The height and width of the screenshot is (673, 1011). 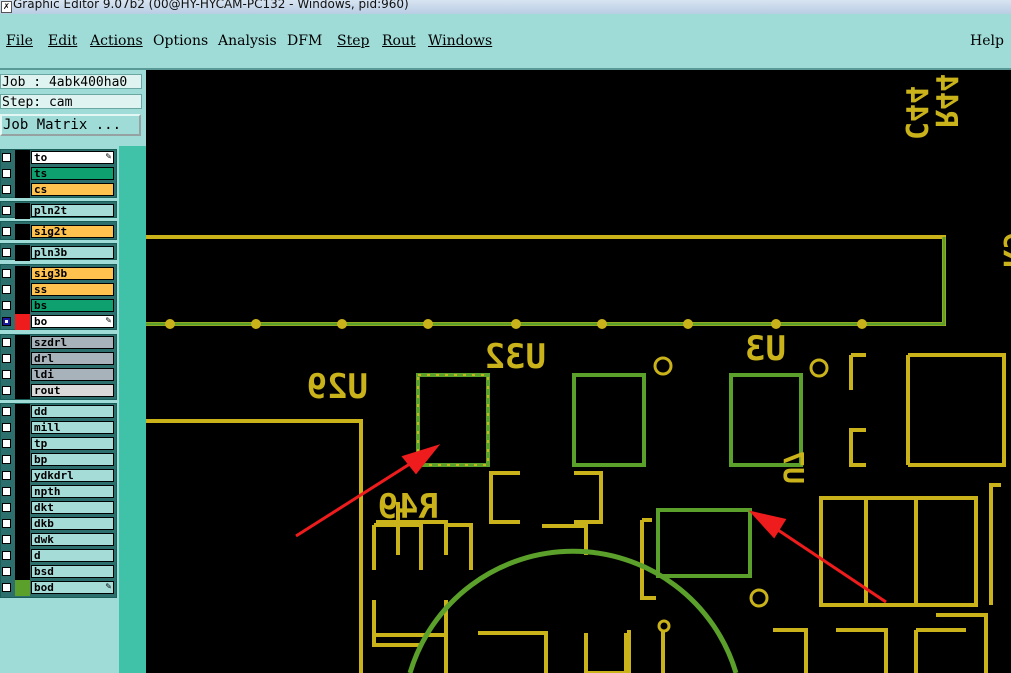 I want to click on layer-name: ydkdrl, so click(x=72, y=475).